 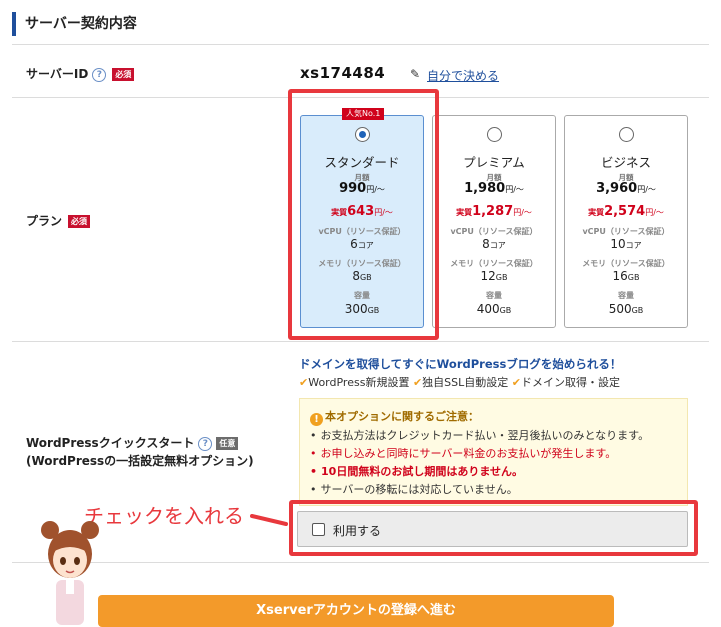 I want to click on popular-badge: 人気No.1, so click(x=363, y=114).